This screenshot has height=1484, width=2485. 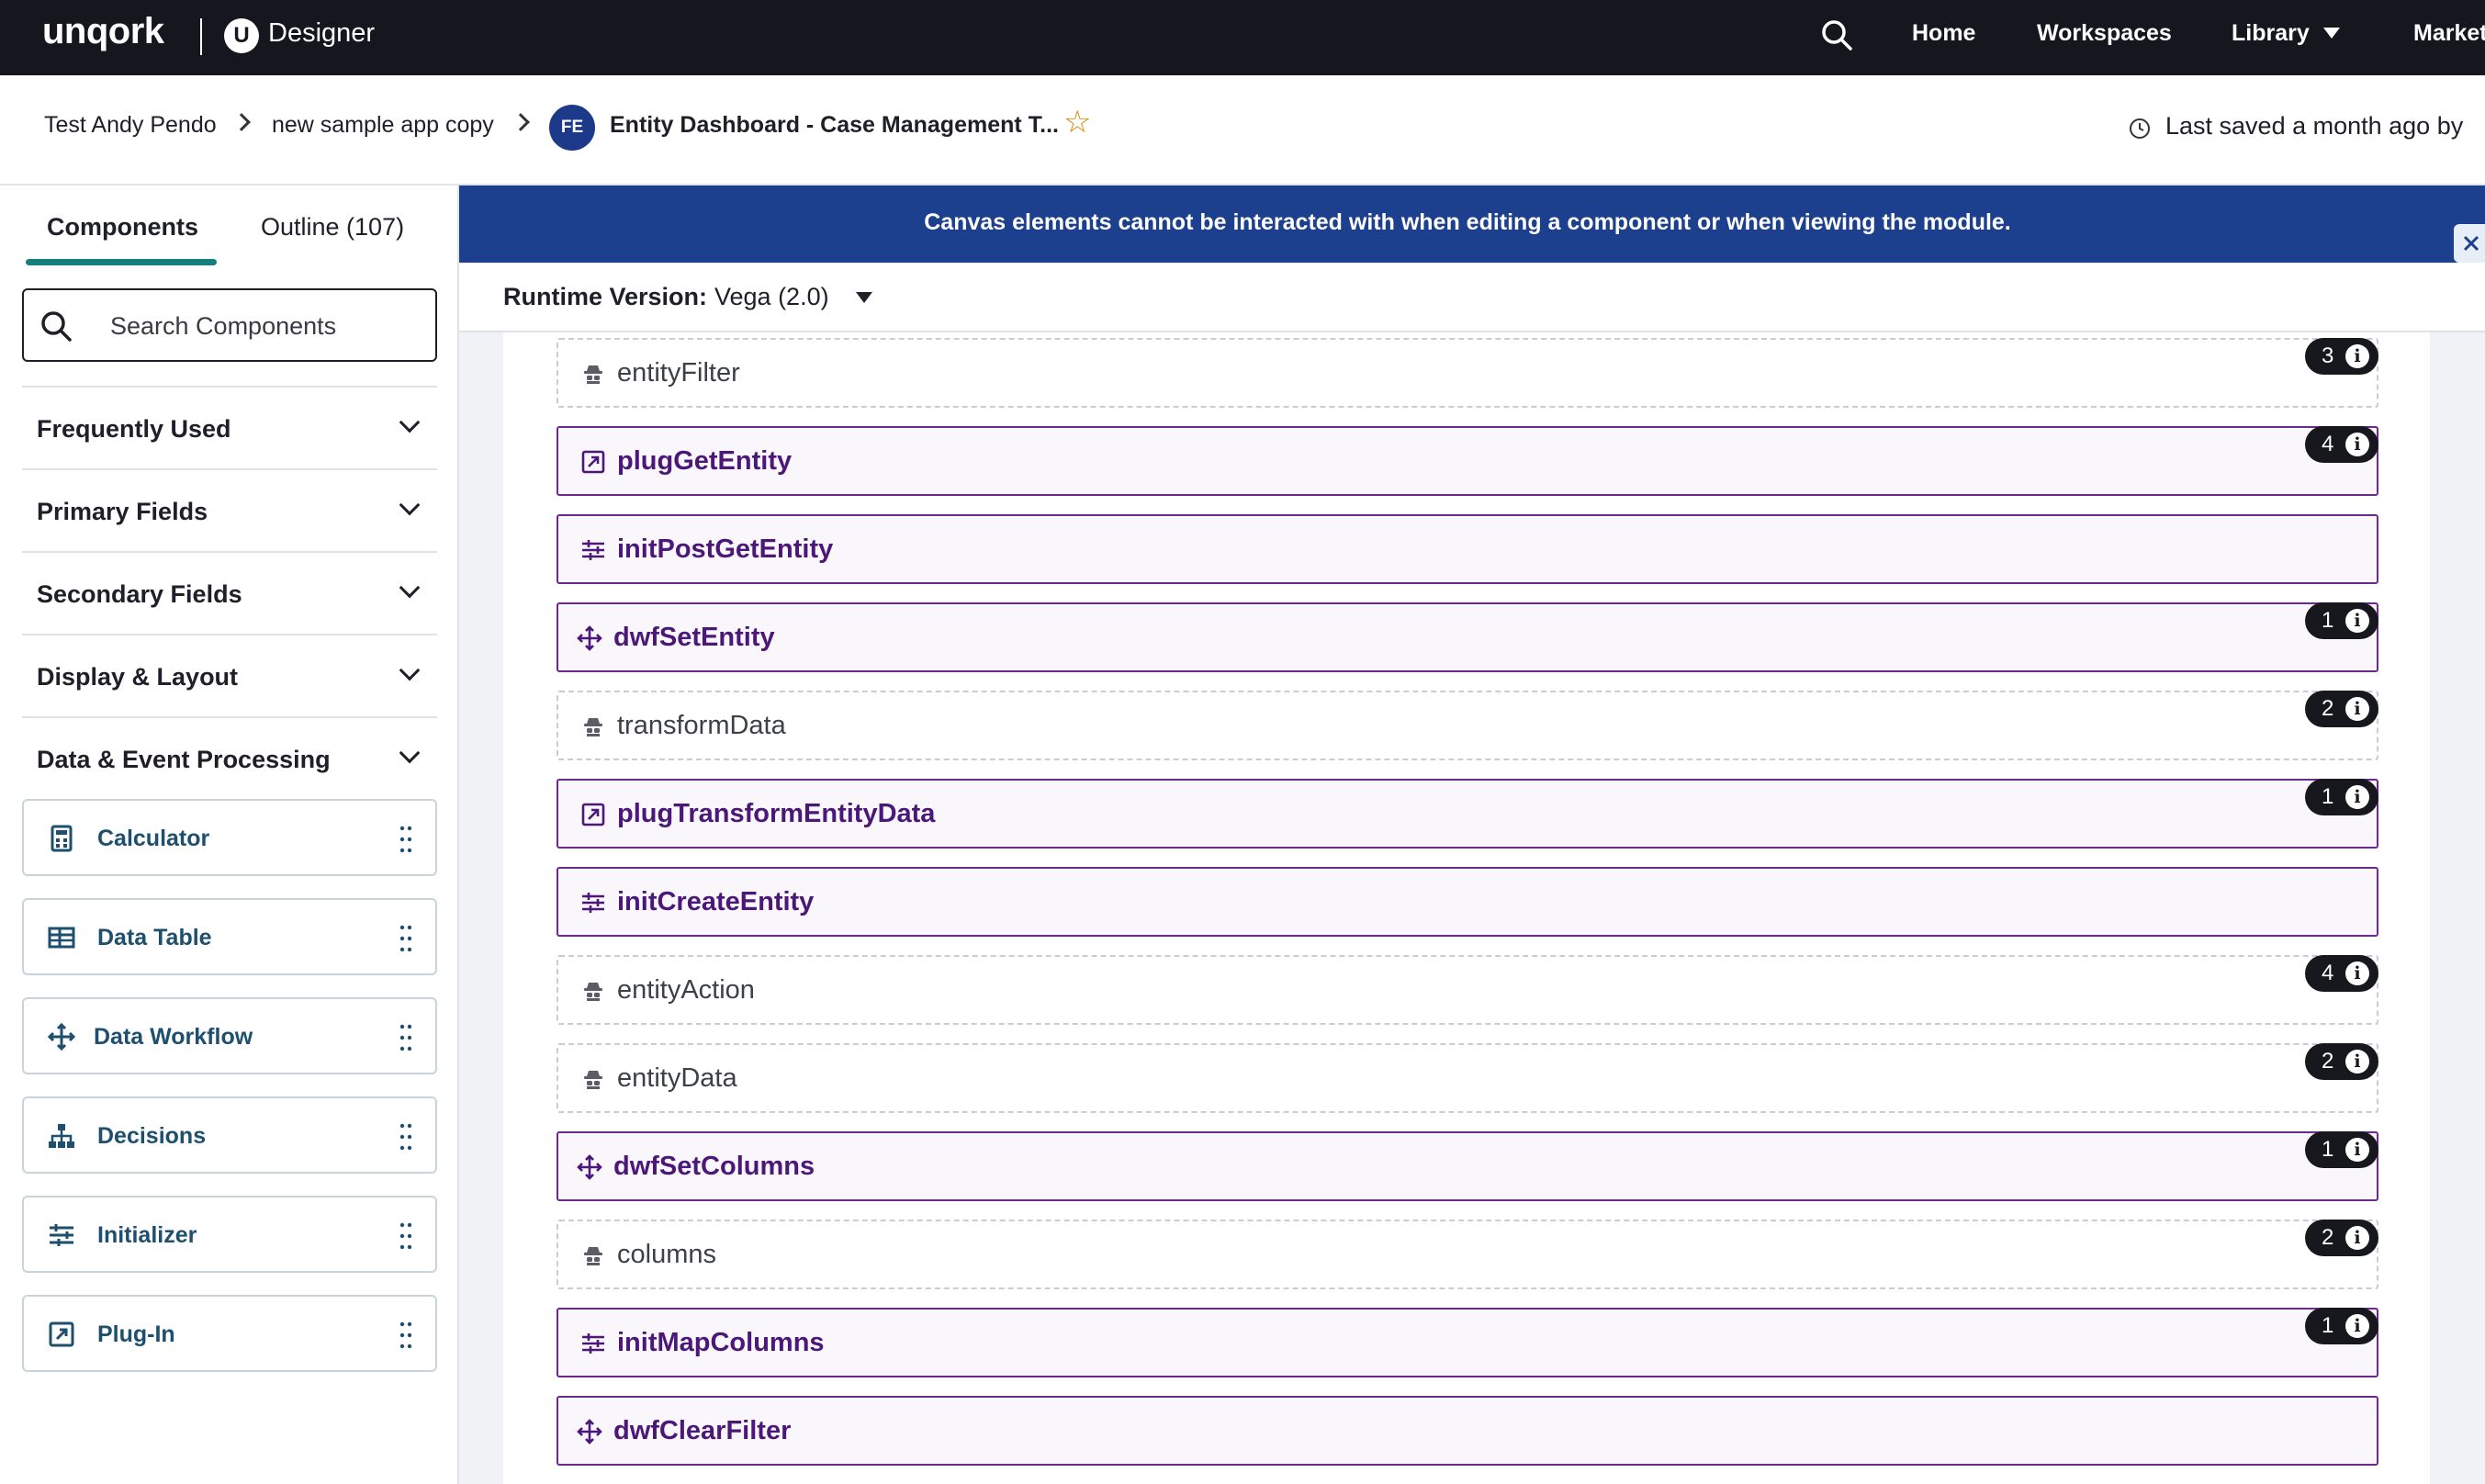 I want to click on canvas-component-row: columns 2 i, so click(x=1467, y=1254).